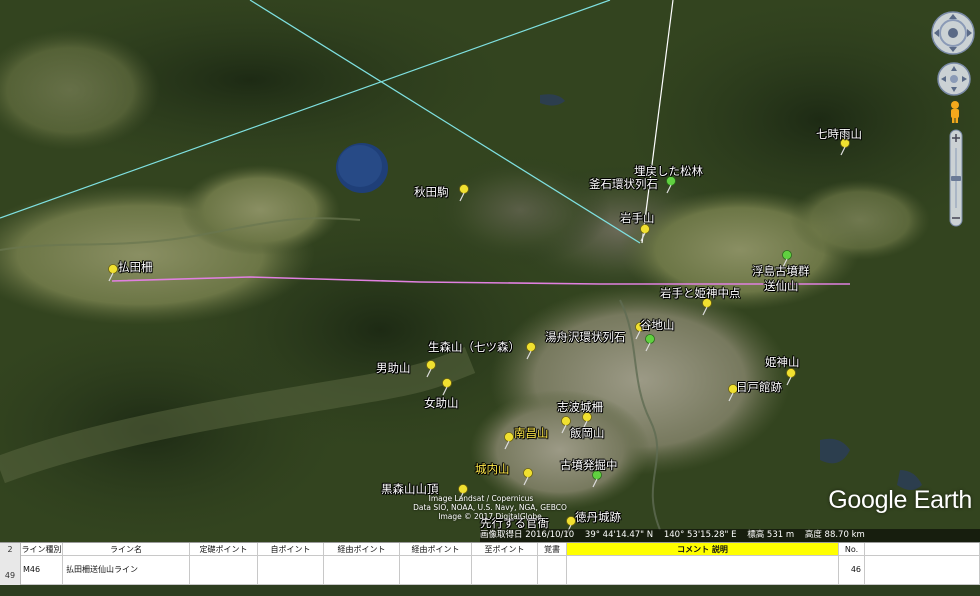 This screenshot has width=980, height=596. Describe the element at coordinates (852, 570) in the screenshot. I see `table-cell: 46` at that location.